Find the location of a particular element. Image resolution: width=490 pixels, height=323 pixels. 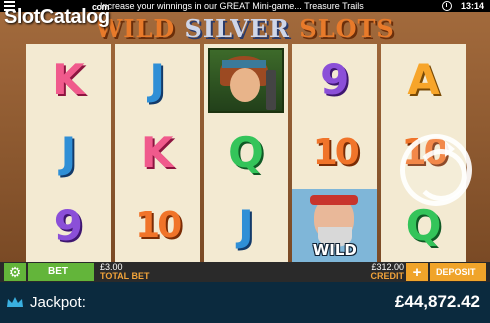

clock-icon is located at coordinates (447, 6).